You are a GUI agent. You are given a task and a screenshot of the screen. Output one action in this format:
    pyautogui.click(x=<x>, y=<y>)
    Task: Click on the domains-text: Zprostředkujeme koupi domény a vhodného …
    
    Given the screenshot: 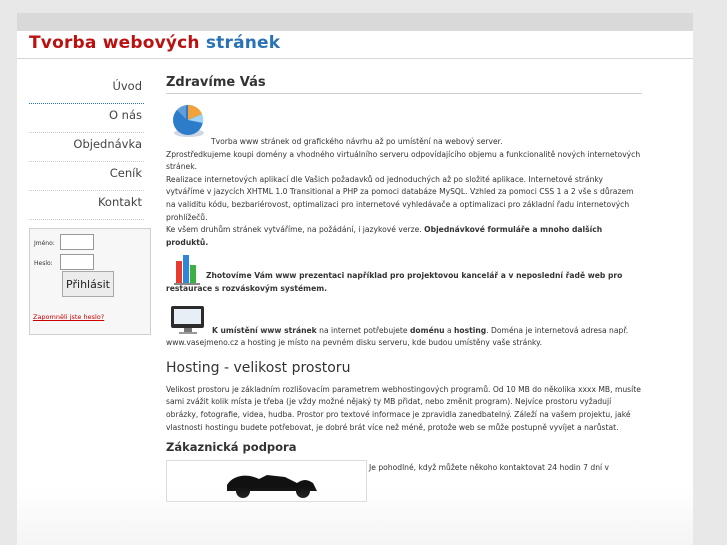 What is the action you would take?
    pyautogui.click(x=403, y=160)
    